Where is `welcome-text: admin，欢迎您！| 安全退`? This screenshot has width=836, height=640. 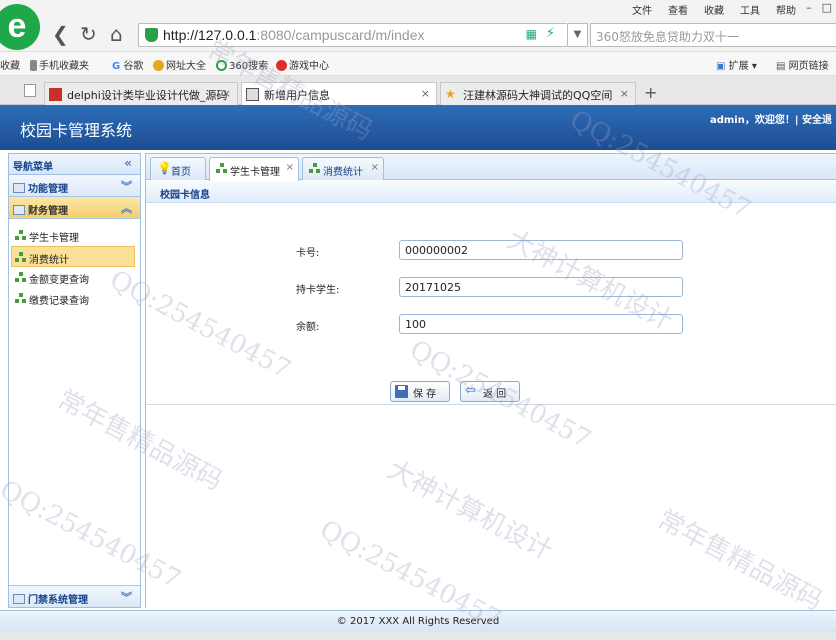 welcome-text: admin，欢迎您！| 安全退 is located at coordinates (771, 118).